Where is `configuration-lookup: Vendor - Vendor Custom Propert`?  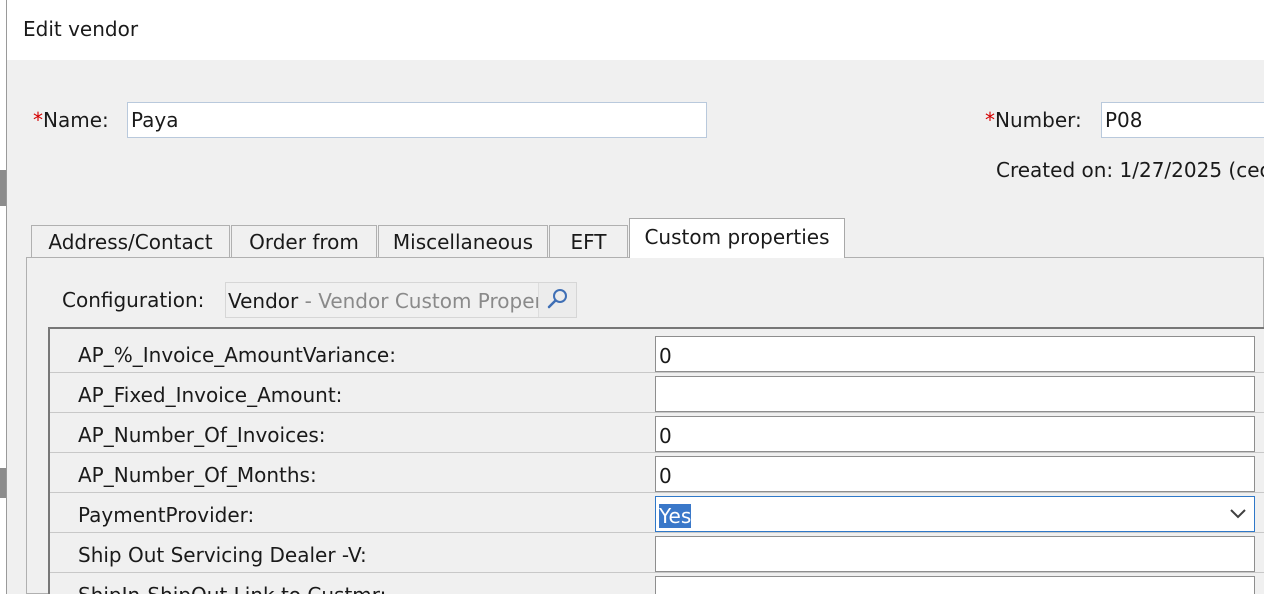
configuration-lookup: Vendor - Vendor Custom Propert is located at coordinates (401, 300).